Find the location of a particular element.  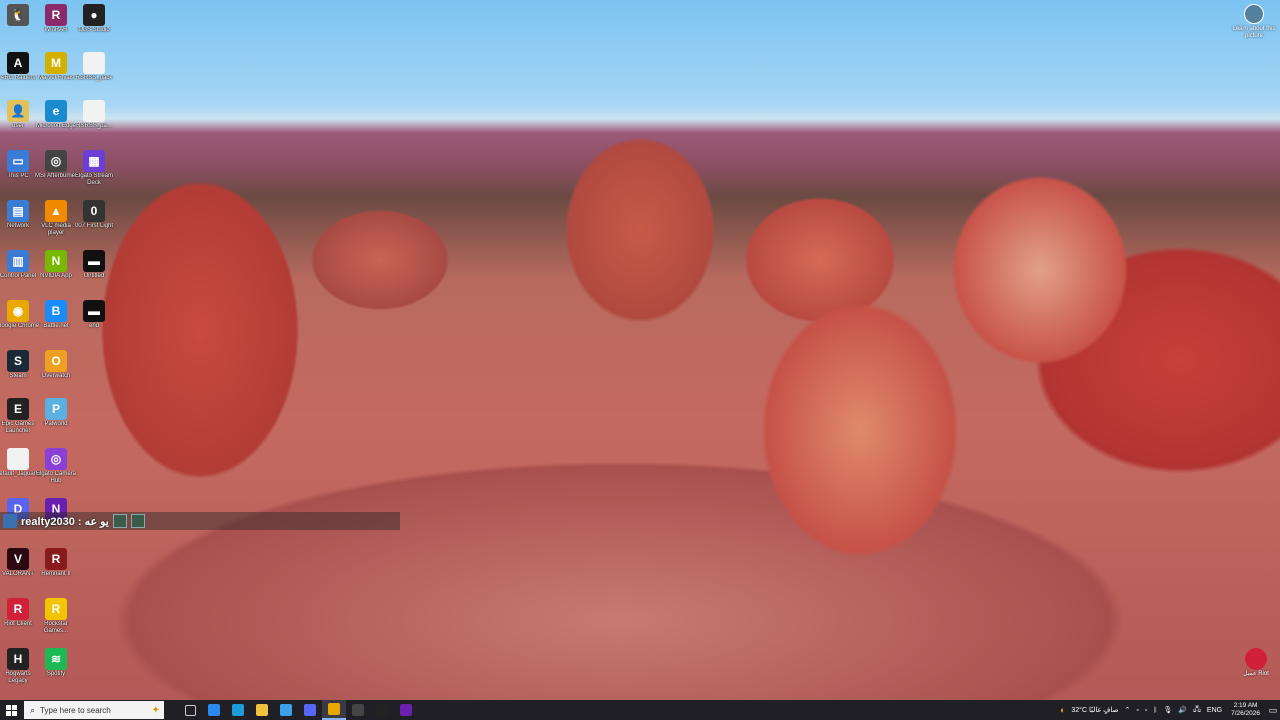

desktop-icon: R Remnant II is located at coordinates (56, 563).